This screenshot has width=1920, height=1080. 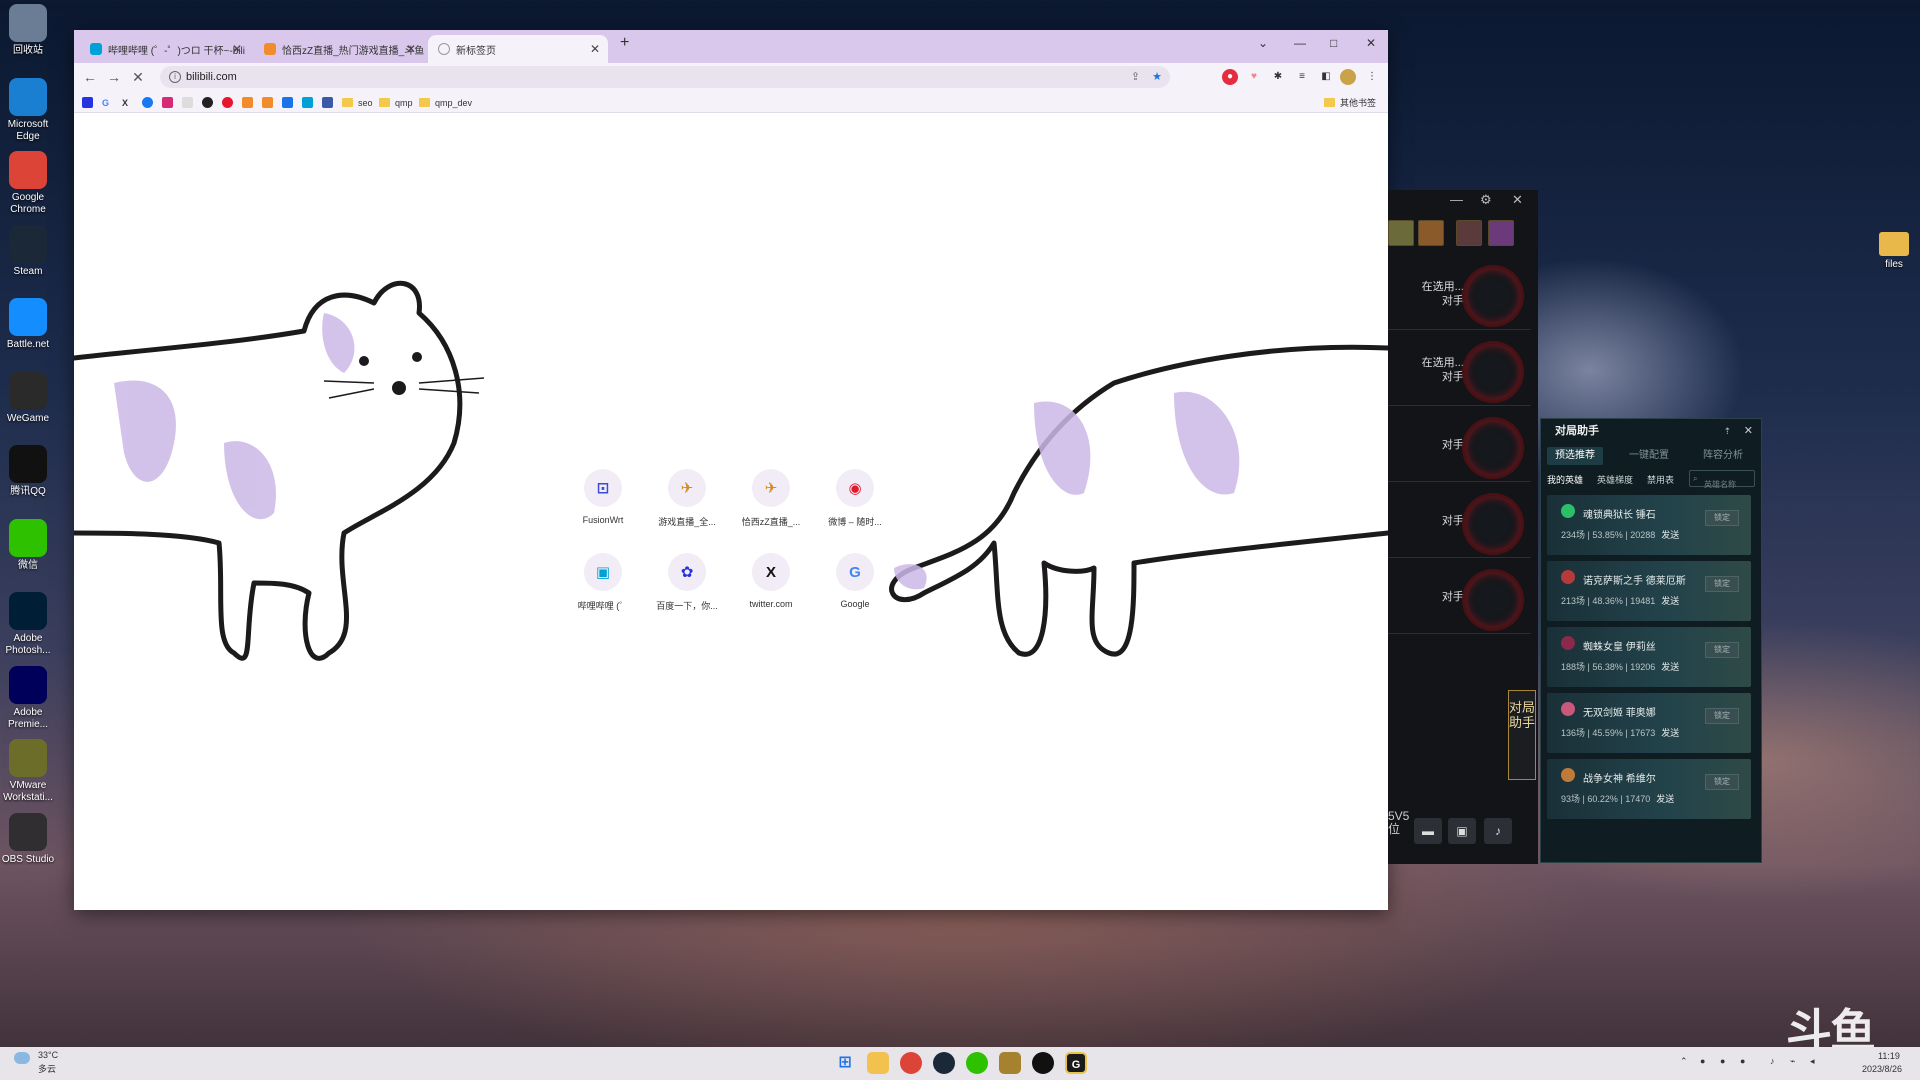 I want to click on clock-time: 11:19, so click(x=1889, y=1056).